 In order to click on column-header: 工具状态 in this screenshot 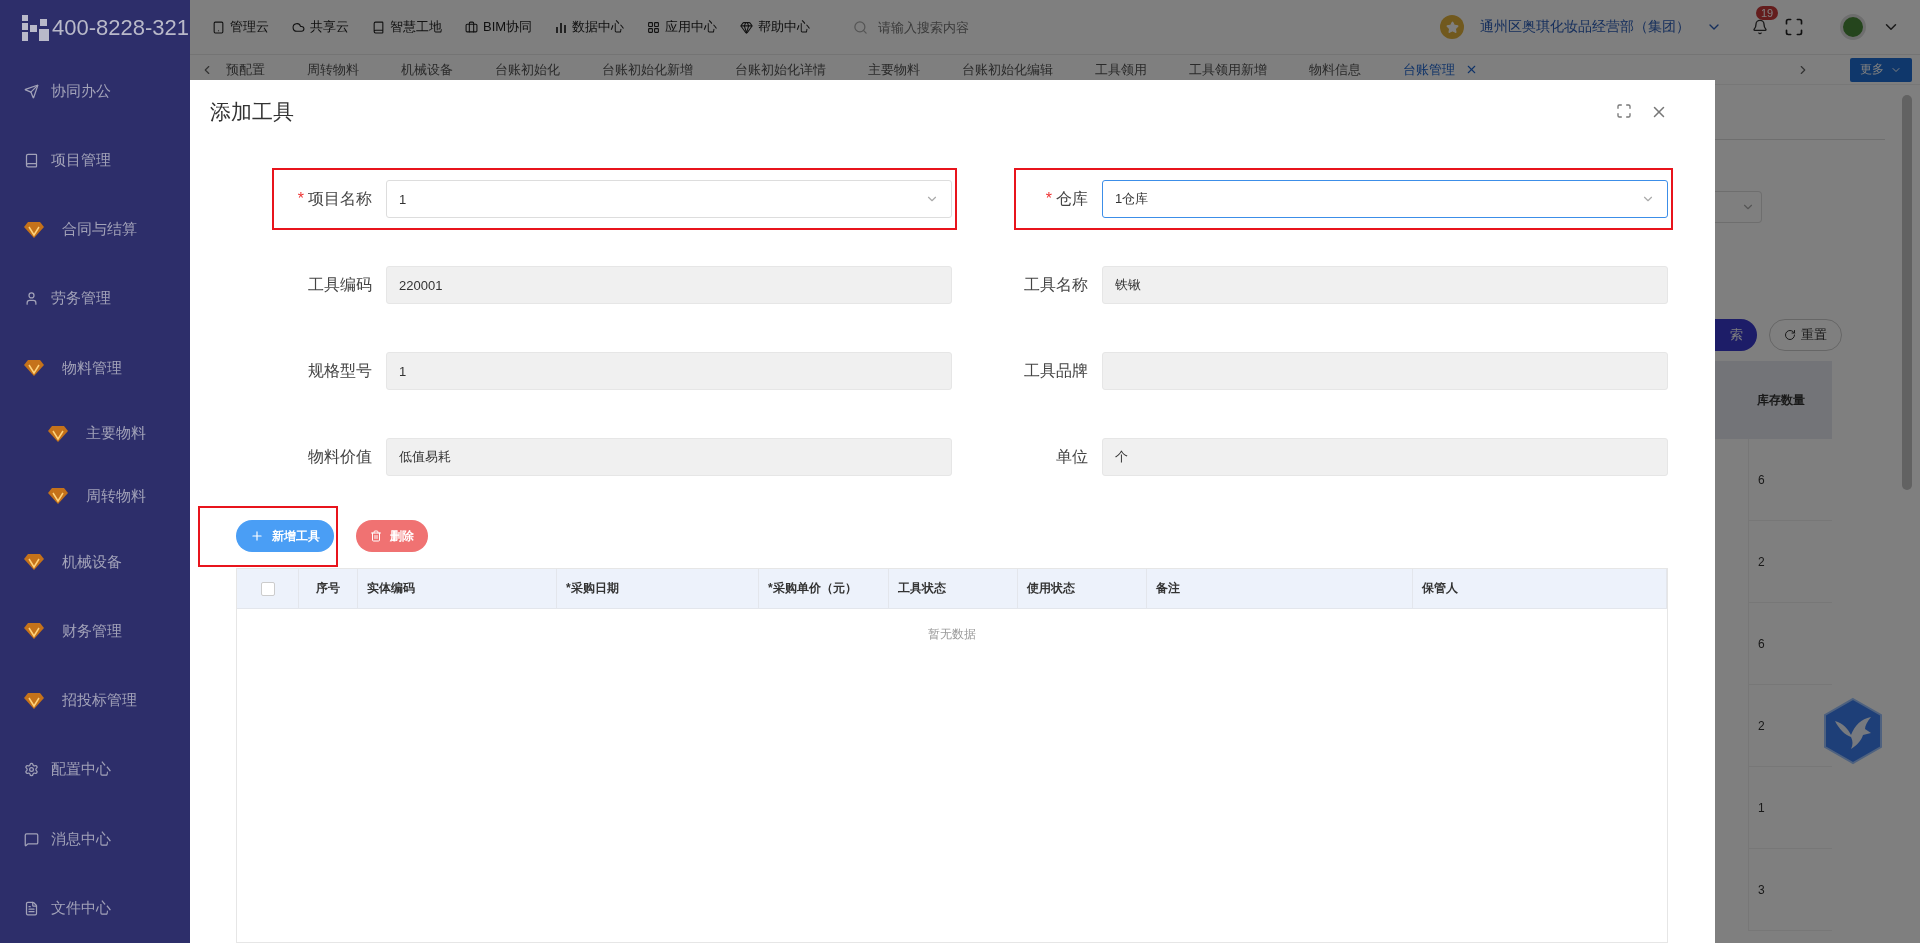, I will do `click(953, 588)`.